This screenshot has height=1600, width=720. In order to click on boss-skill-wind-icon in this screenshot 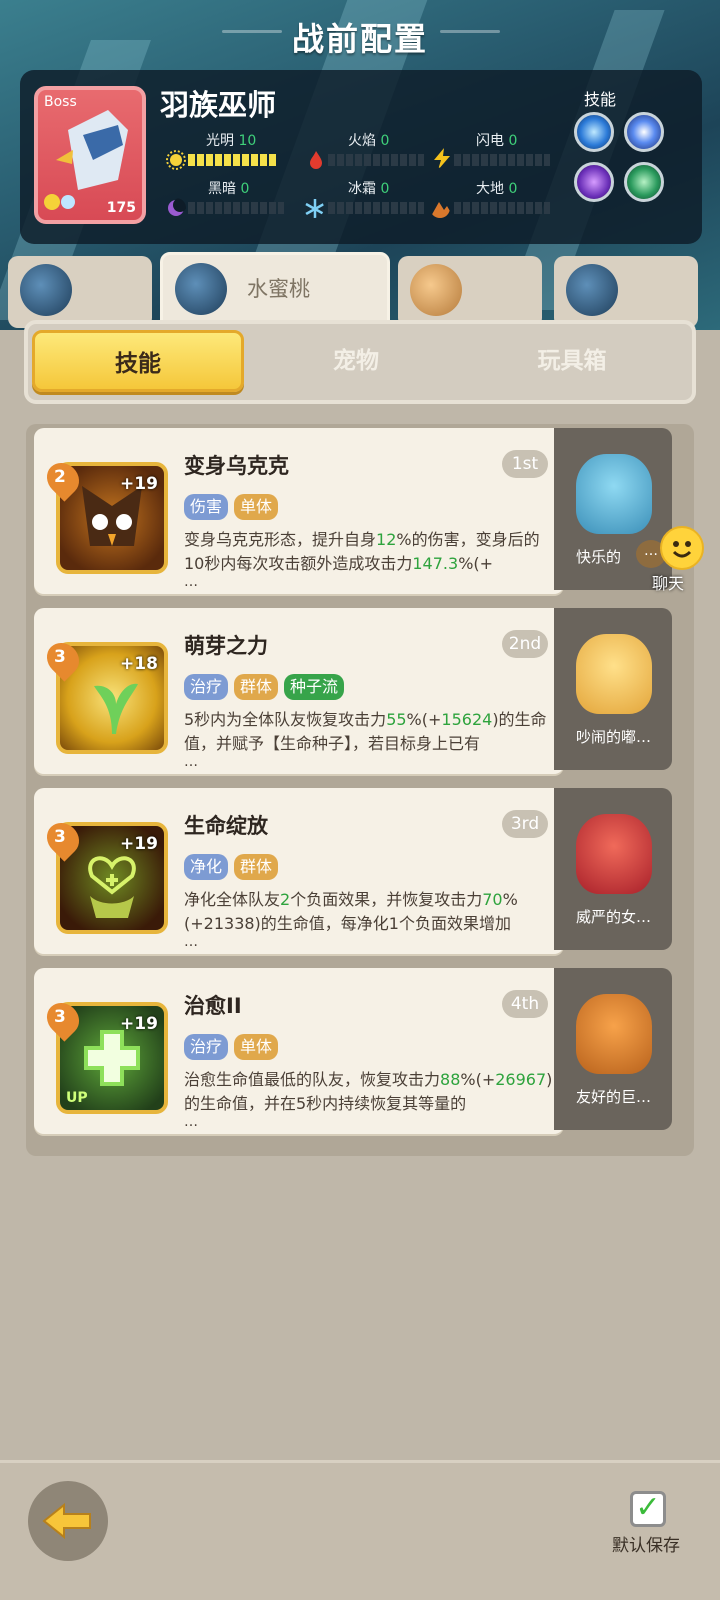, I will do `click(644, 182)`.